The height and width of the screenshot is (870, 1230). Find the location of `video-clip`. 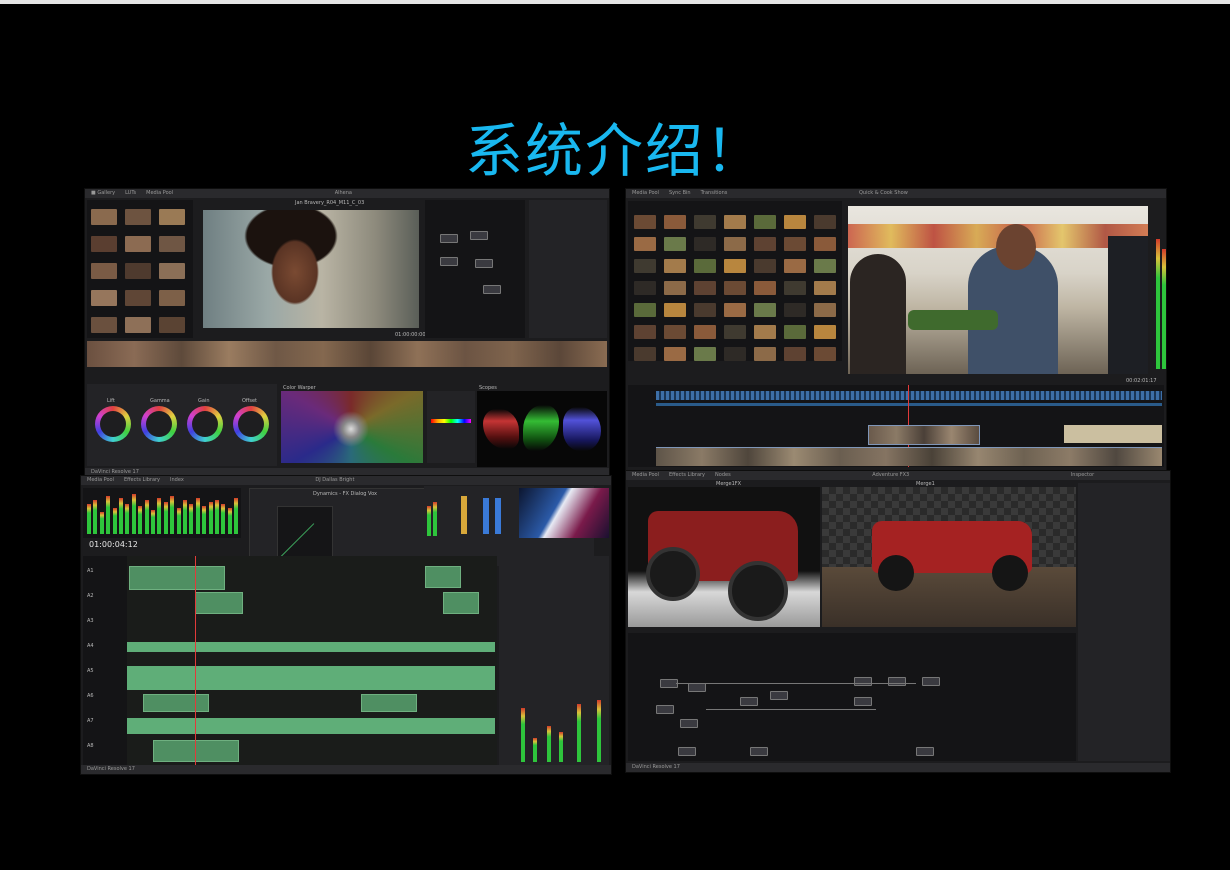

video-clip is located at coordinates (924, 435).